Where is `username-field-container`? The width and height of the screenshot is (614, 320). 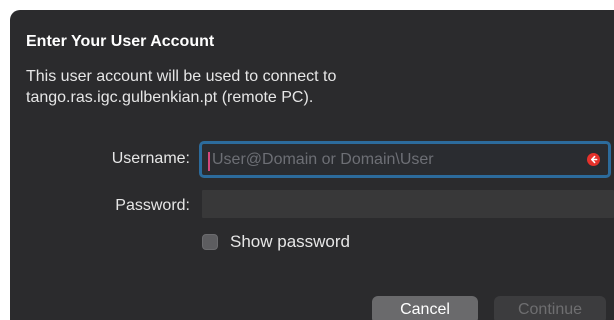
username-field-container is located at coordinates (405, 159).